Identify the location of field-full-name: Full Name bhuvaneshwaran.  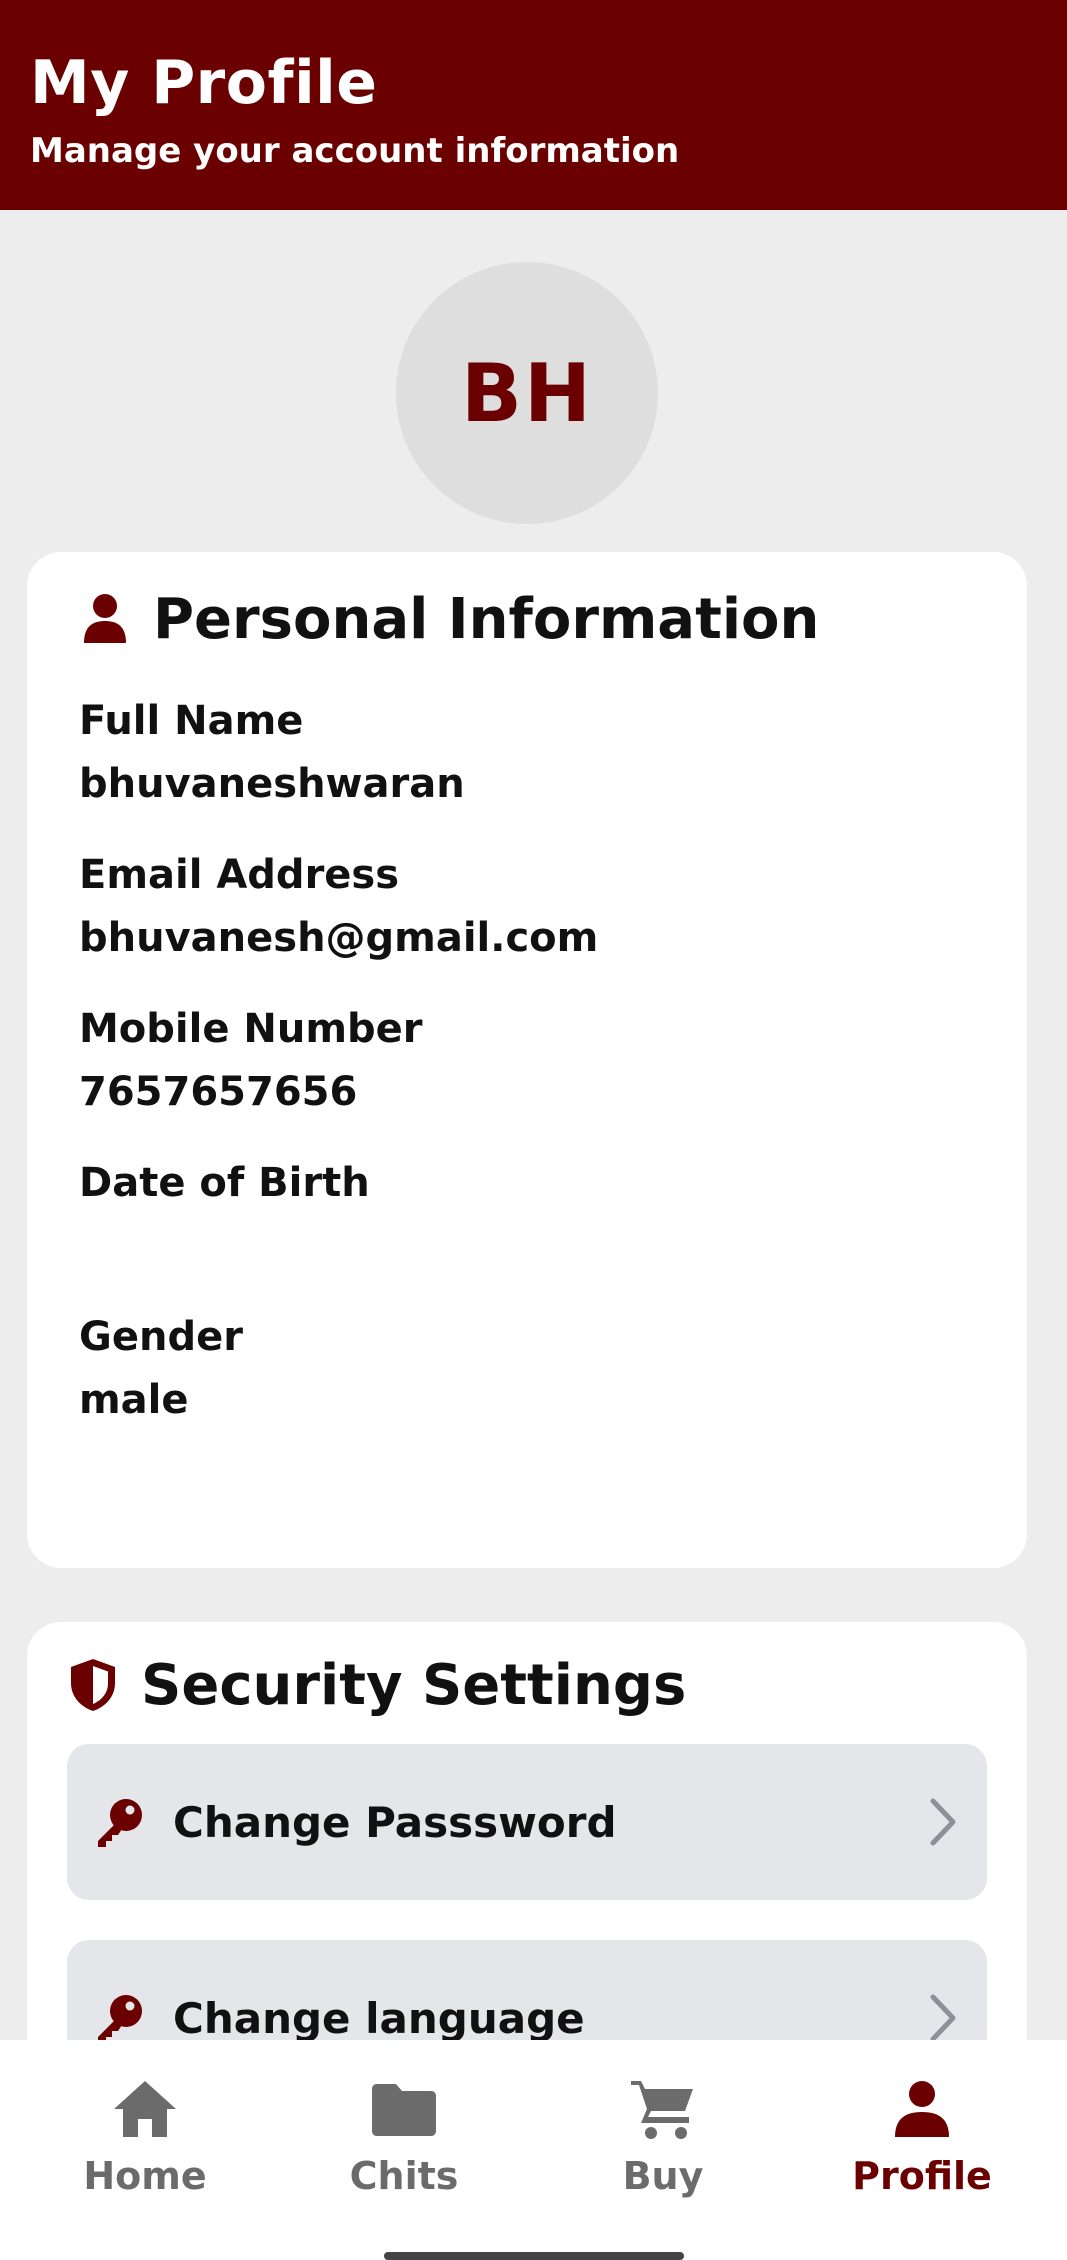
(527, 753).